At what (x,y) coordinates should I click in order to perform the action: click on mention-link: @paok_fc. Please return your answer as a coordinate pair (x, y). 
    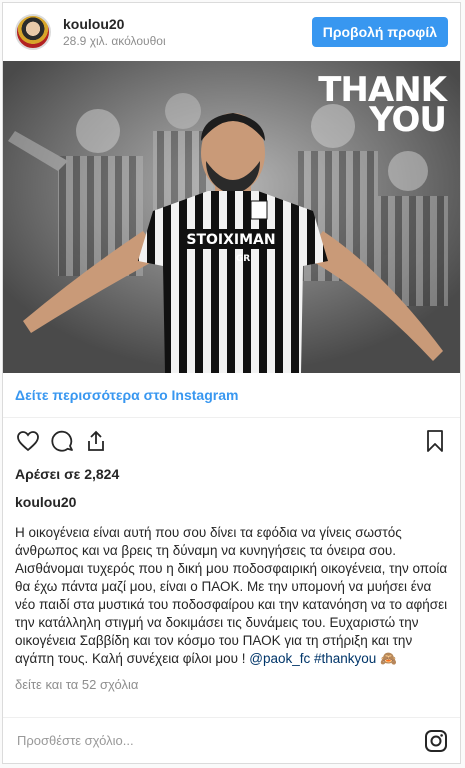
    Looking at the image, I should click on (279, 658).